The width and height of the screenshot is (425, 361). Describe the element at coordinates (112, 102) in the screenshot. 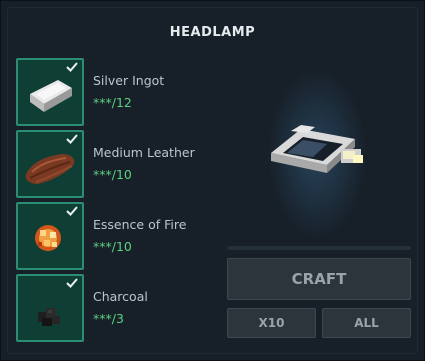

I see `ingredient-count: ***/12` at that location.